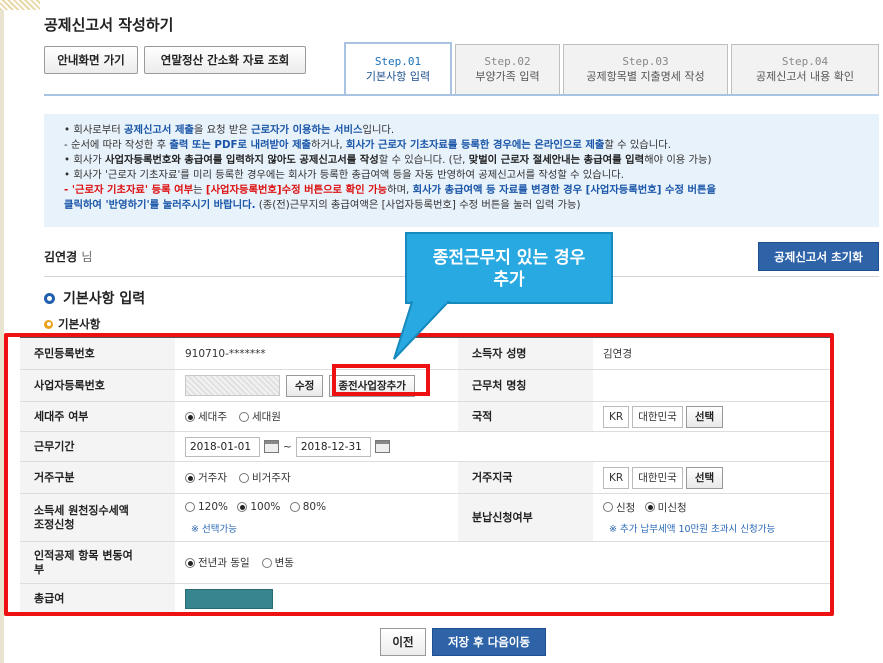 The image size is (883, 663). What do you see at coordinates (422, 330) in the screenshot?
I see `callout-tail-icon` at bounding box center [422, 330].